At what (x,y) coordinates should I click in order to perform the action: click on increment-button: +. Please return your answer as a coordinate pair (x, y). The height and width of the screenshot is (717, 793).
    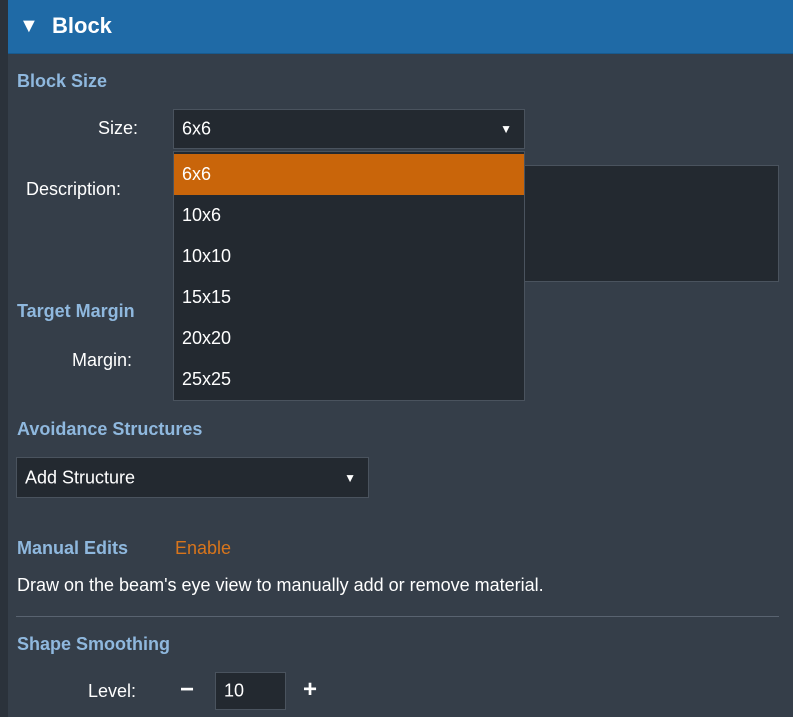
    Looking at the image, I should click on (310, 690).